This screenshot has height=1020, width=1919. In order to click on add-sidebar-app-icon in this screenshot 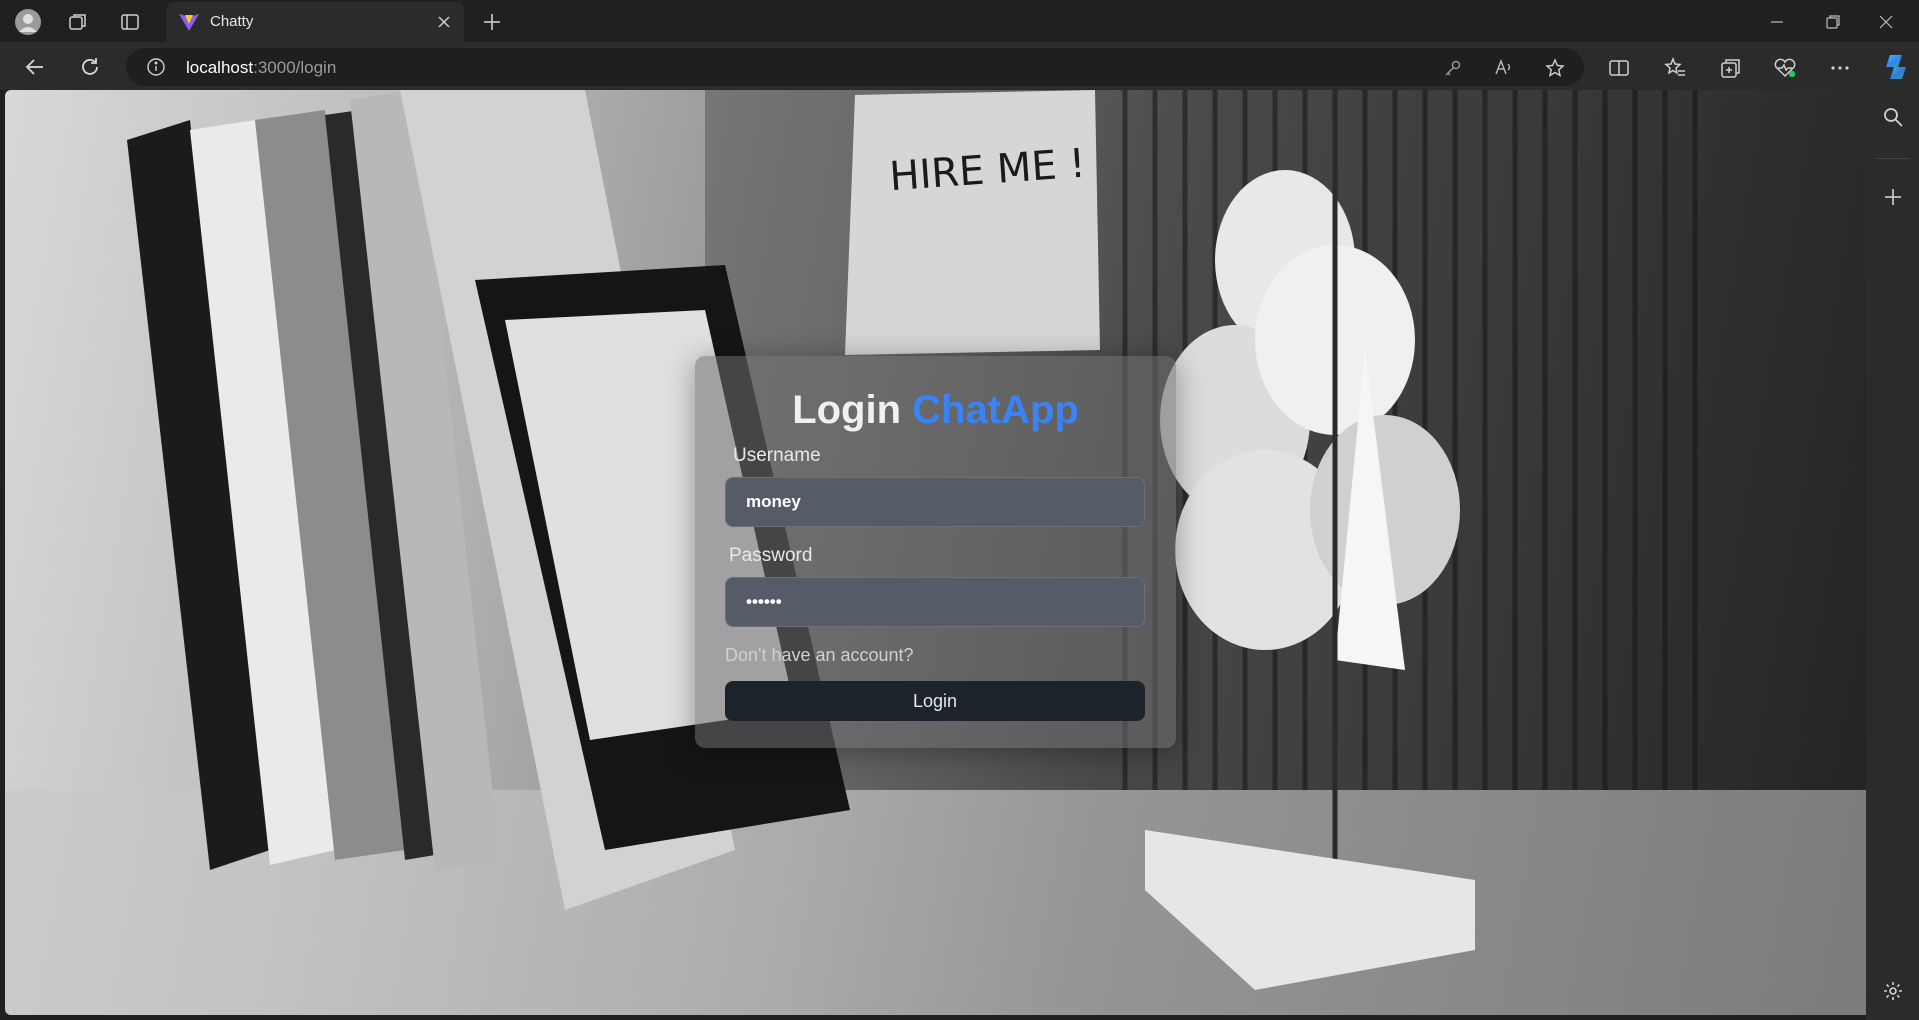, I will do `click(1893, 197)`.